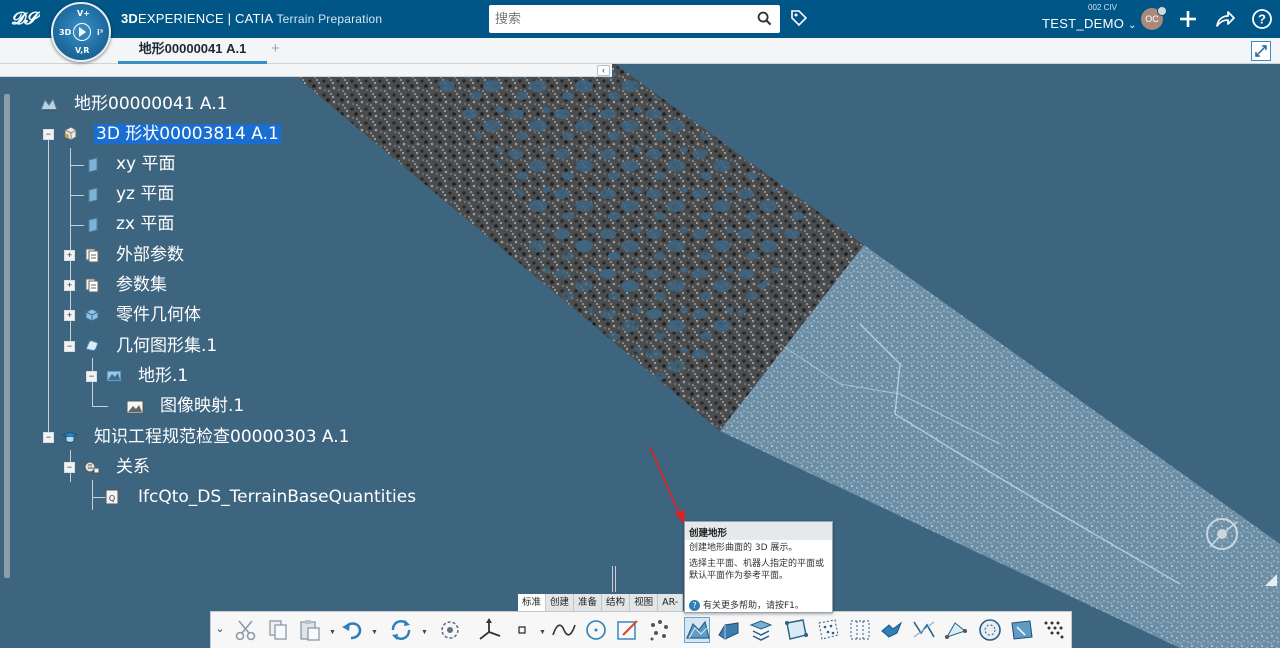 This screenshot has height=648, width=1280. What do you see at coordinates (1225, 19) in the screenshot?
I see `share-icon` at bounding box center [1225, 19].